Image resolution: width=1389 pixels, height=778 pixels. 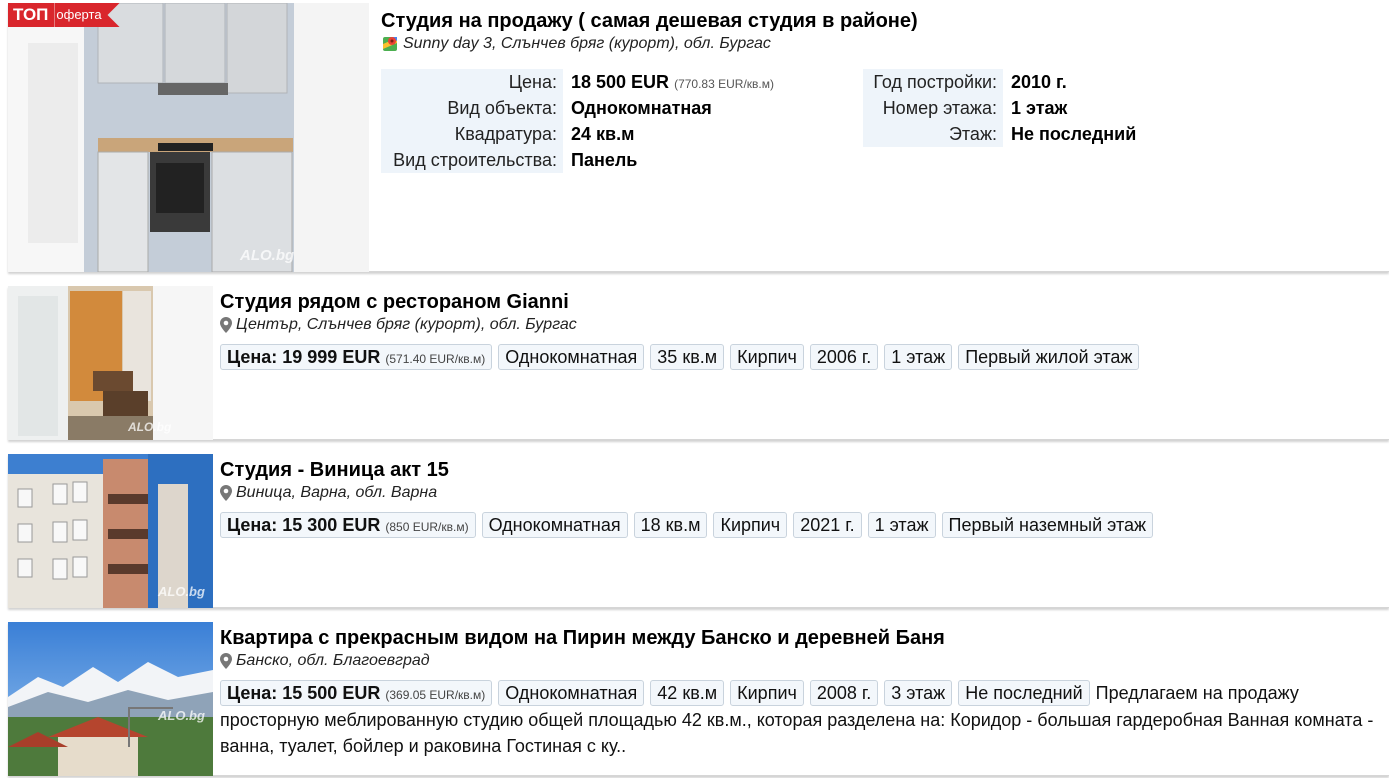 I want to click on price-tag: Цена: 19 999 EUR (571.40 EUR/кв.м), so click(x=356, y=357).